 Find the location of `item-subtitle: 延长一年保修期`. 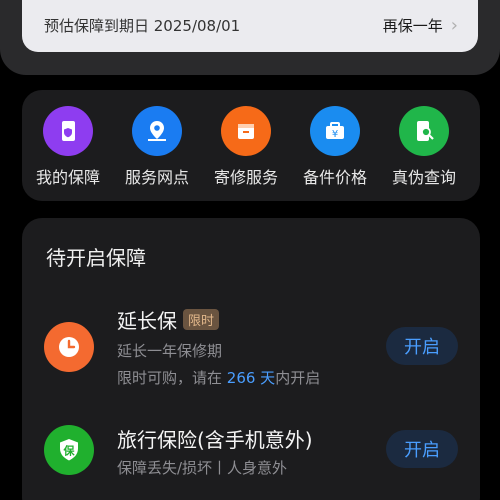

item-subtitle: 延长一年保修期 is located at coordinates (170, 351).